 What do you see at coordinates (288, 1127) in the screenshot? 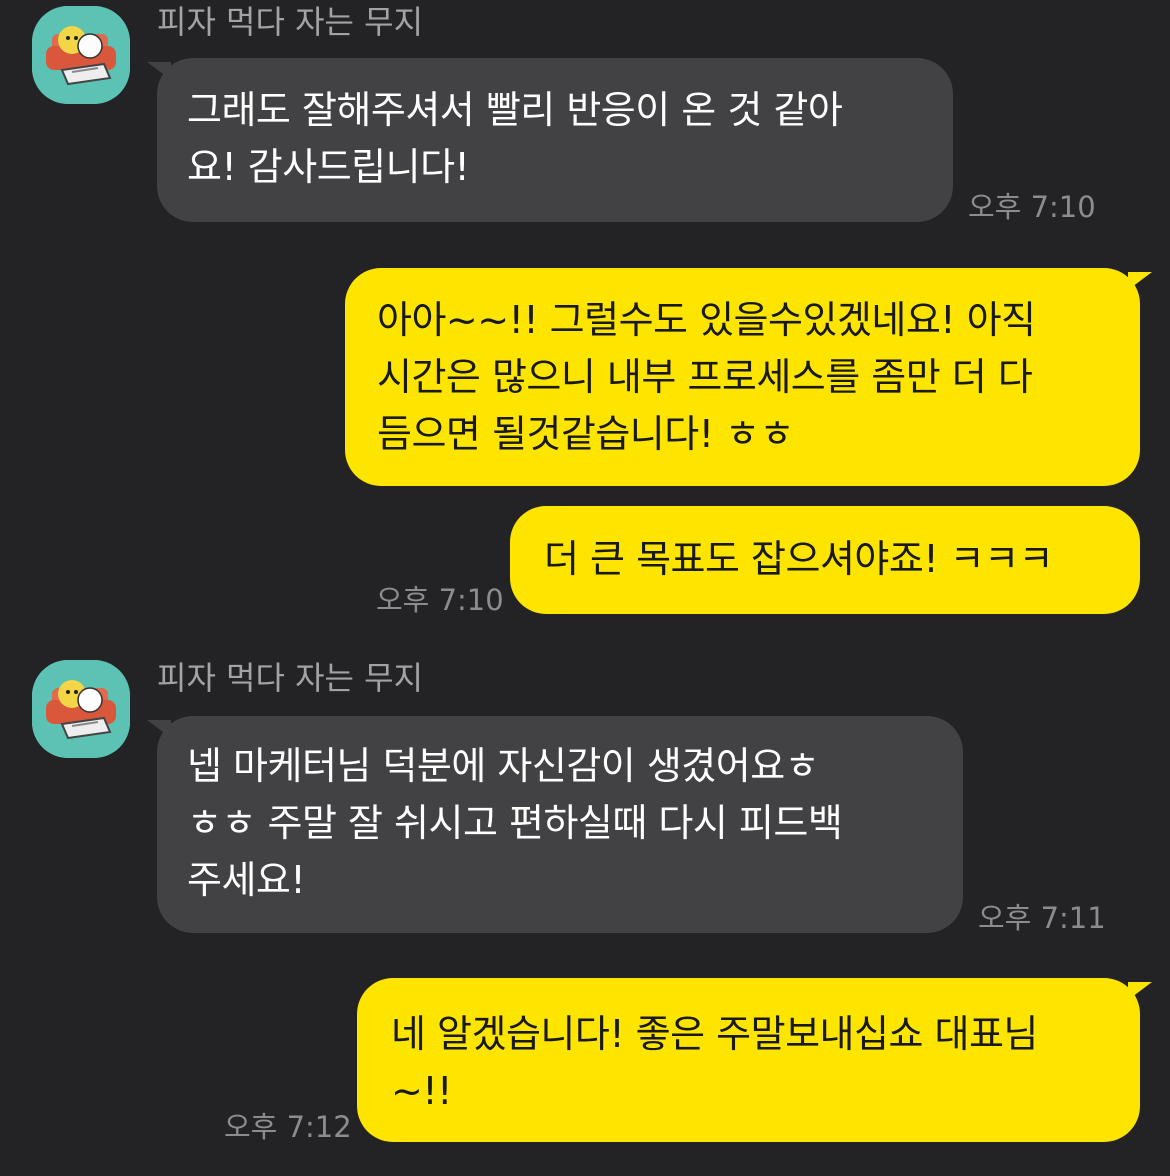
I see `message-timestamp: 오후 7:12` at bounding box center [288, 1127].